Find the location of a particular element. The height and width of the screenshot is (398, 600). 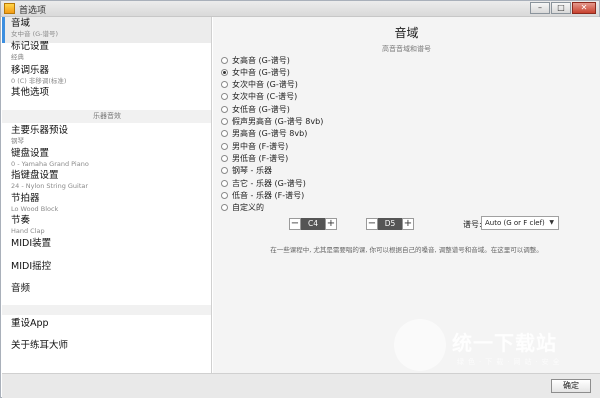

clef-select: Auto (G or F clef) ▼ is located at coordinates (520, 223).